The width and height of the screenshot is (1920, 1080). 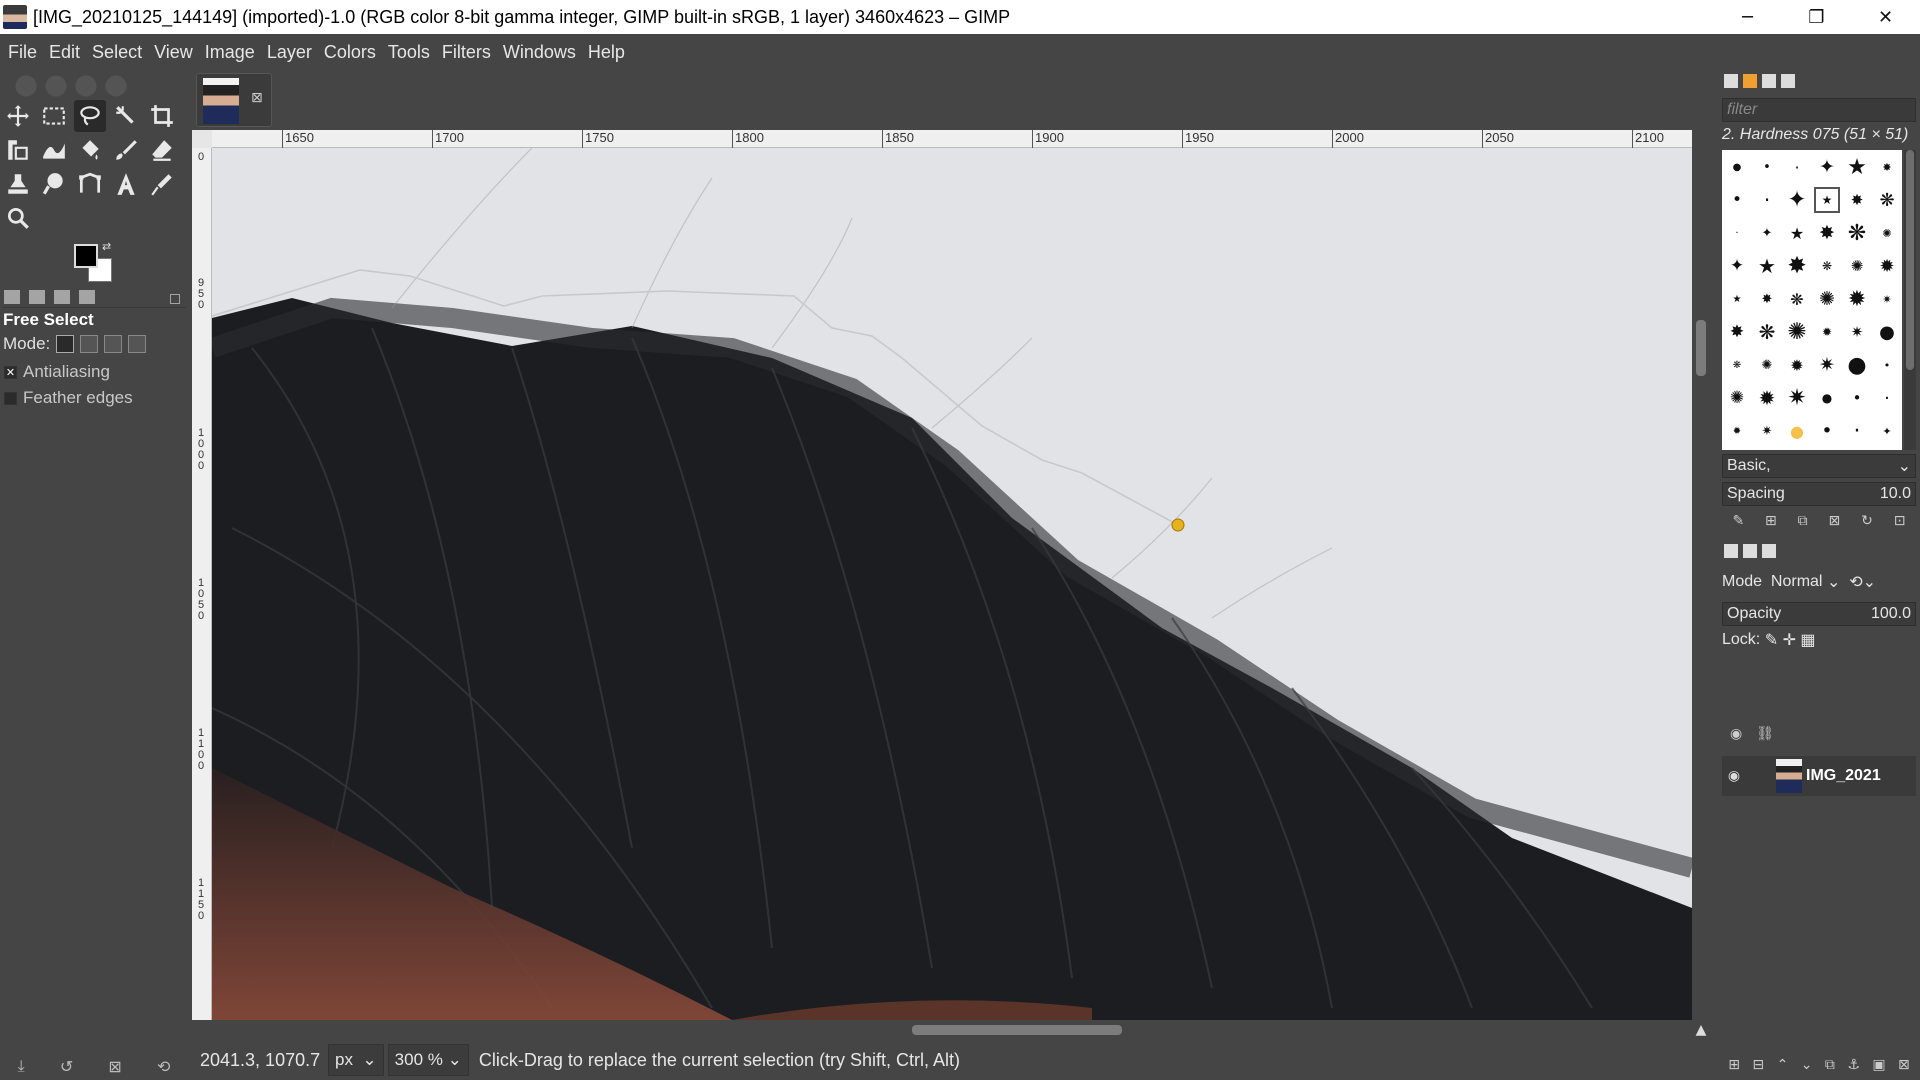 What do you see at coordinates (1816, 17) in the screenshot?
I see `maximize-button: ❐` at bounding box center [1816, 17].